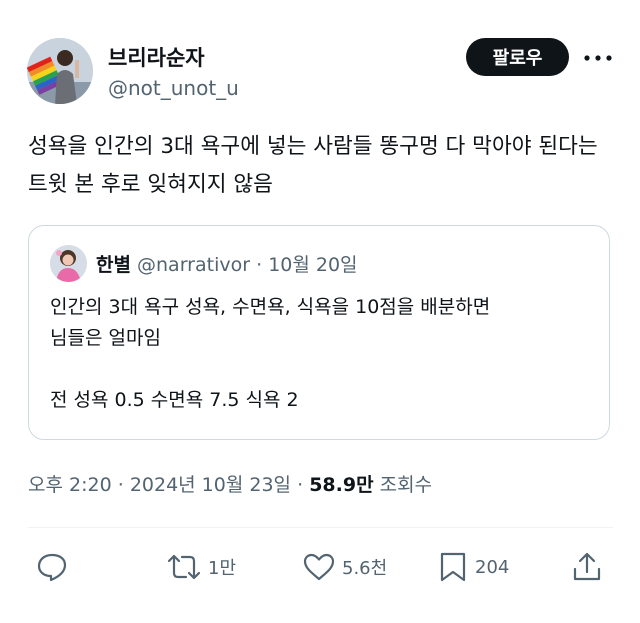 The height and width of the screenshot is (623, 640). Describe the element at coordinates (156, 57) in the screenshot. I see `author-display-name: 브리라순자` at that location.